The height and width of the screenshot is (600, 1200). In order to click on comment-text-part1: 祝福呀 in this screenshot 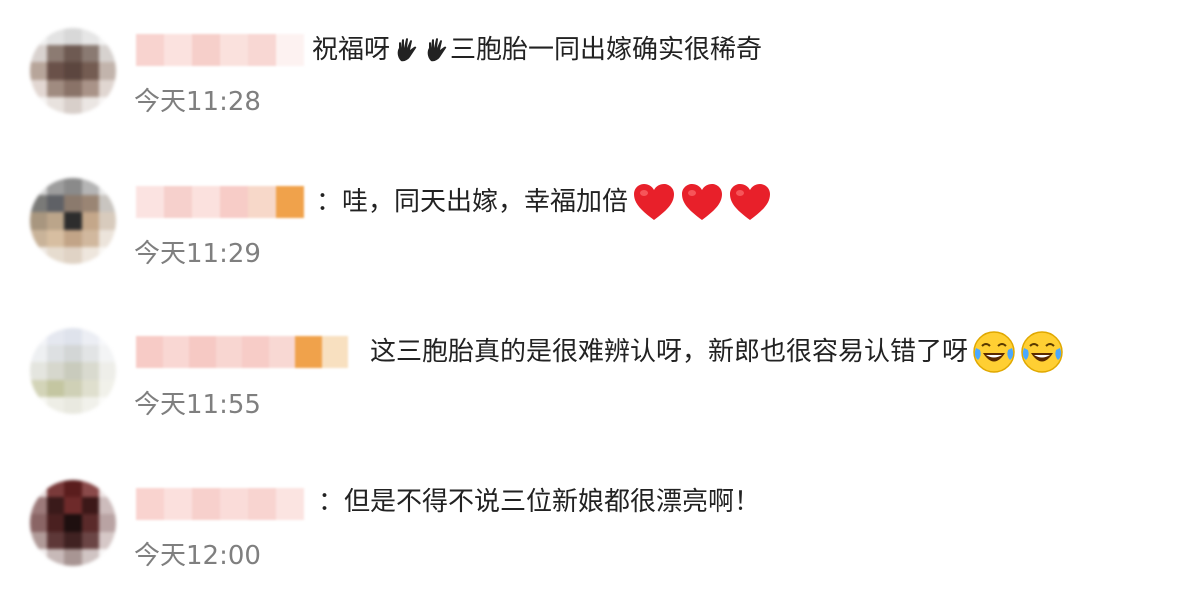, I will do `click(351, 50)`.